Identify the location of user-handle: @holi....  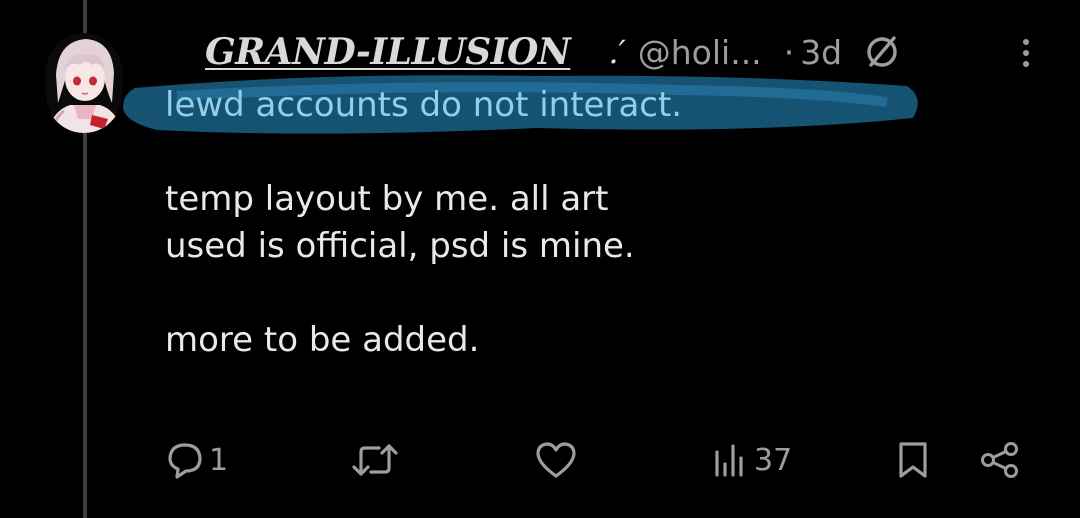
(700, 52).